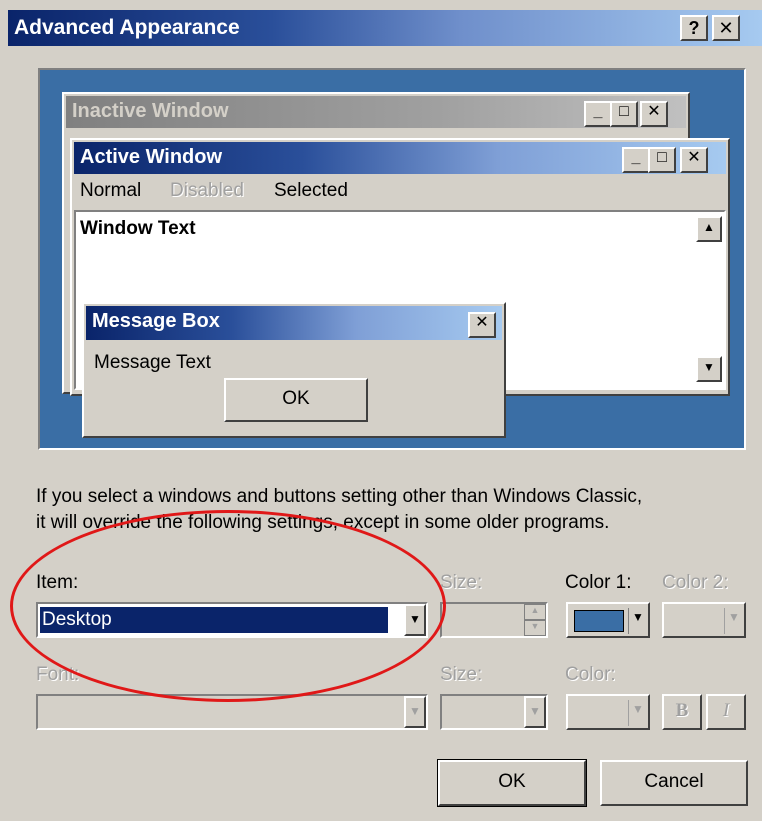 The height and width of the screenshot is (821, 762). What do you see at coordinates (461, 674) in the screenshot?
I see `font-size-label: Size:` at bounding box center [461, 674].